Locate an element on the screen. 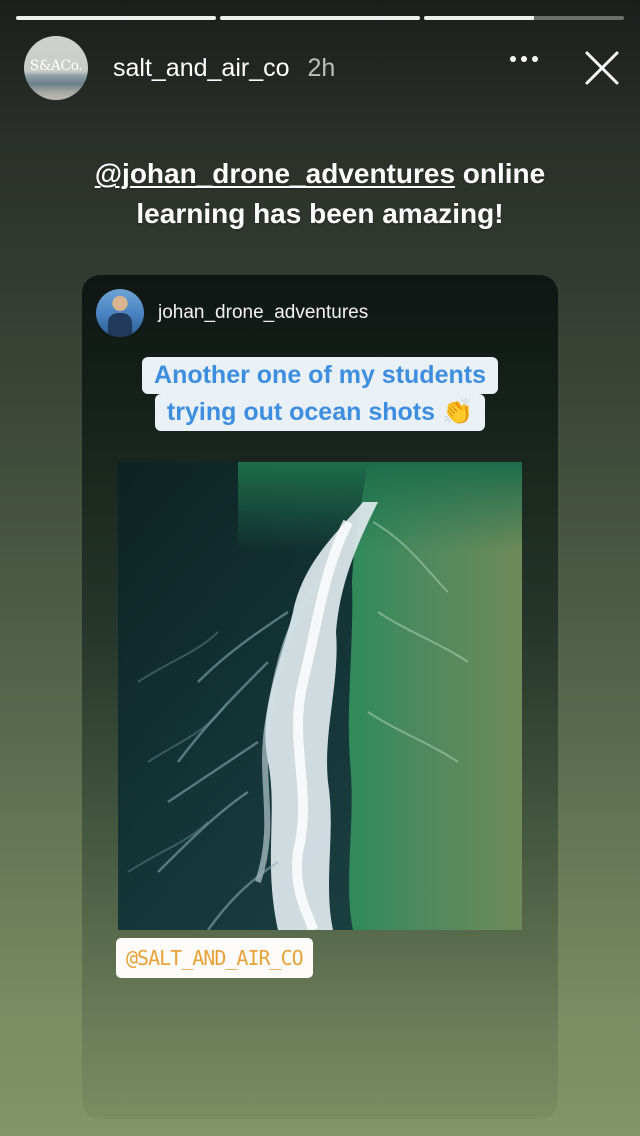  mention-link: @johan_drone_adventures is located at coordinates (275, 173).